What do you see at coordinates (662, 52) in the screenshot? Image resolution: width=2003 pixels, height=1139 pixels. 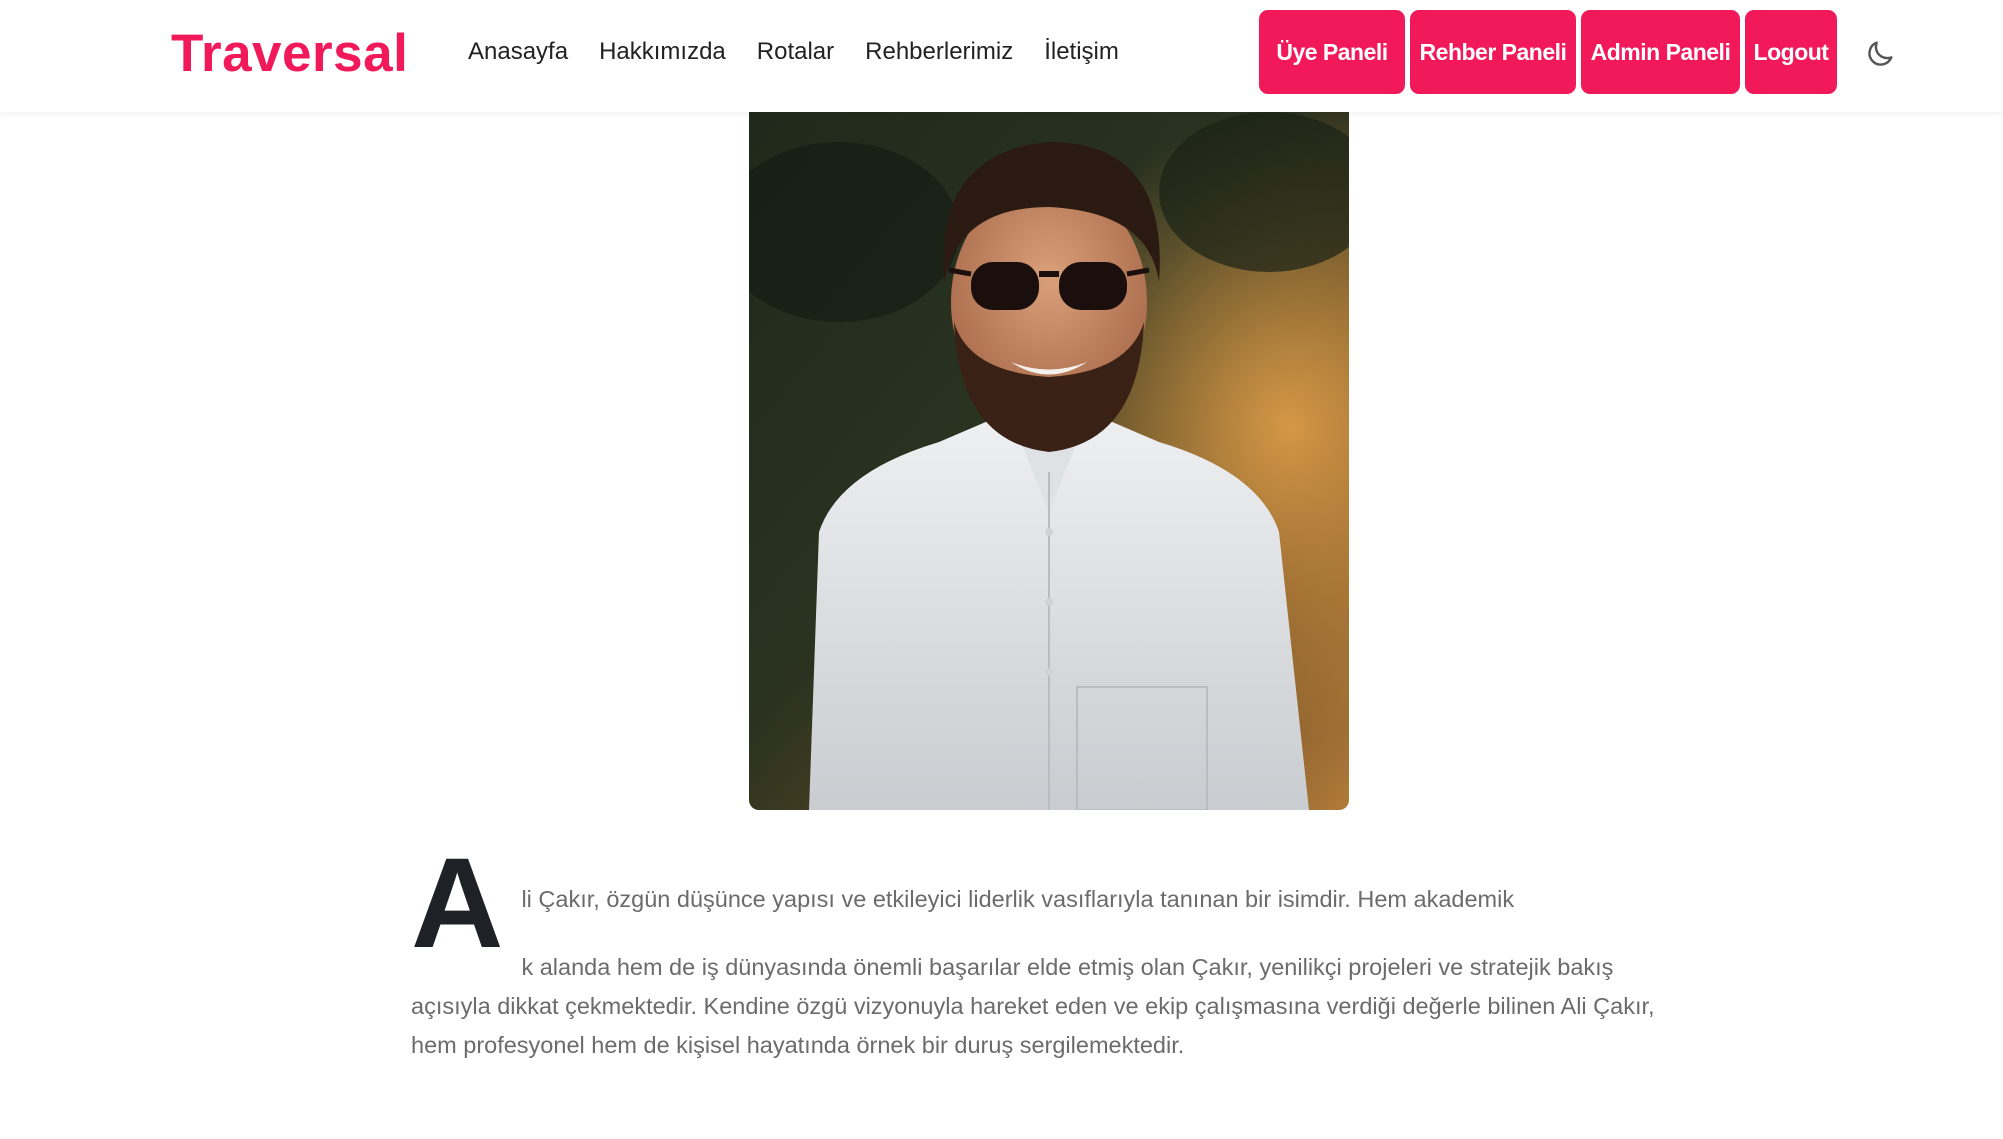 I see `nav-link-about: Hakkımızda` at bounding box center [662, 52].